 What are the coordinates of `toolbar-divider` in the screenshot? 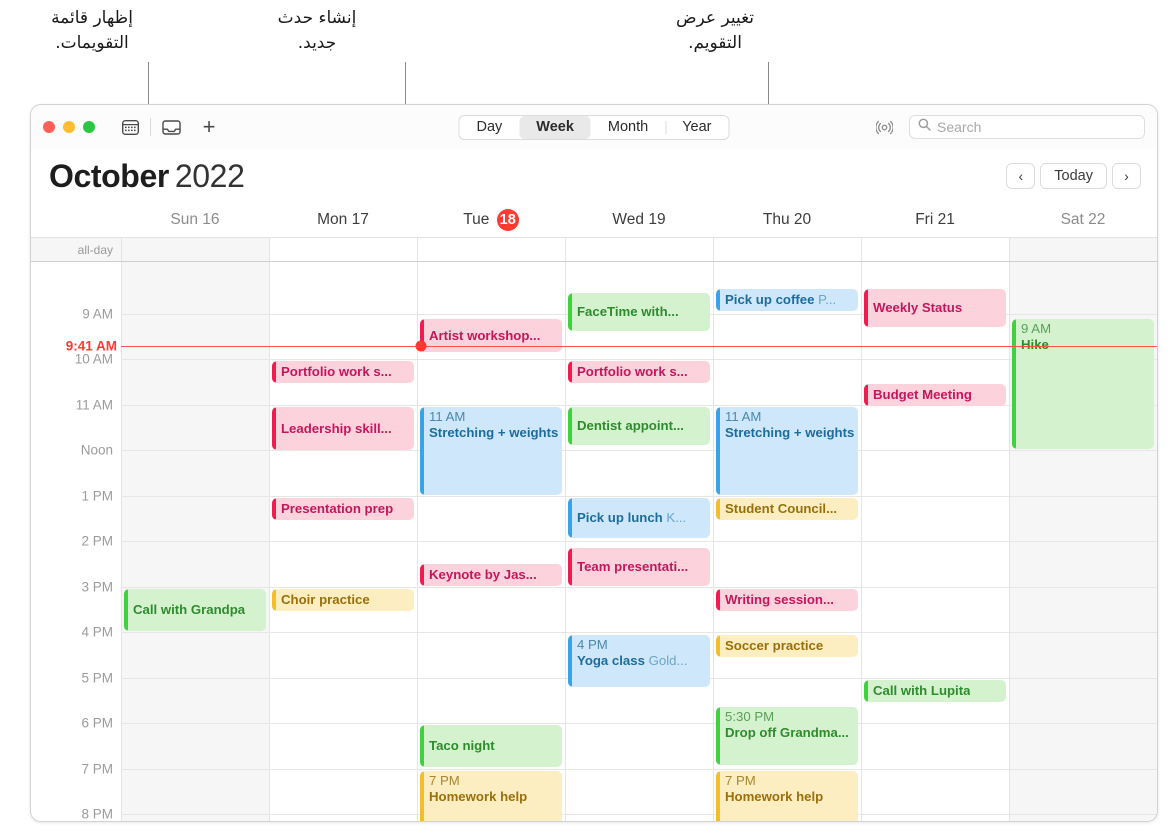 It's located at (150, 127).